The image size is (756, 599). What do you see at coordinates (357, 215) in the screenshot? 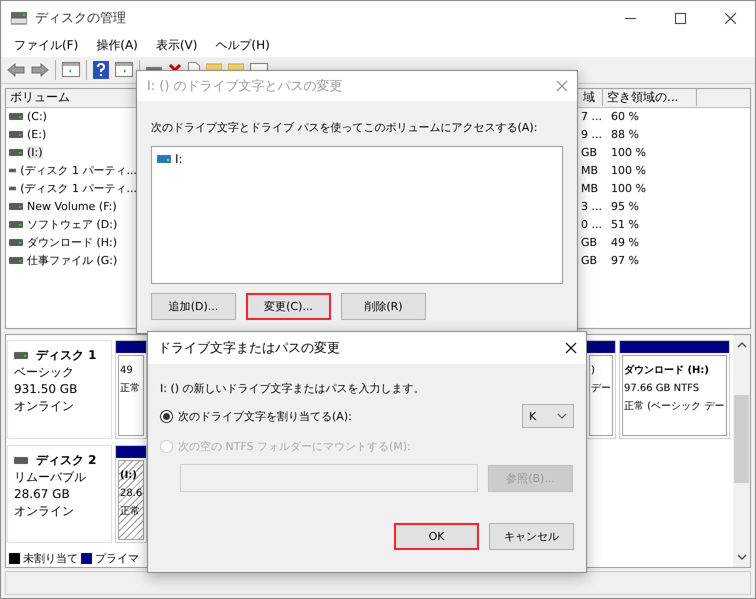
I see `path-list: I:` at bounding box center [357, 215].